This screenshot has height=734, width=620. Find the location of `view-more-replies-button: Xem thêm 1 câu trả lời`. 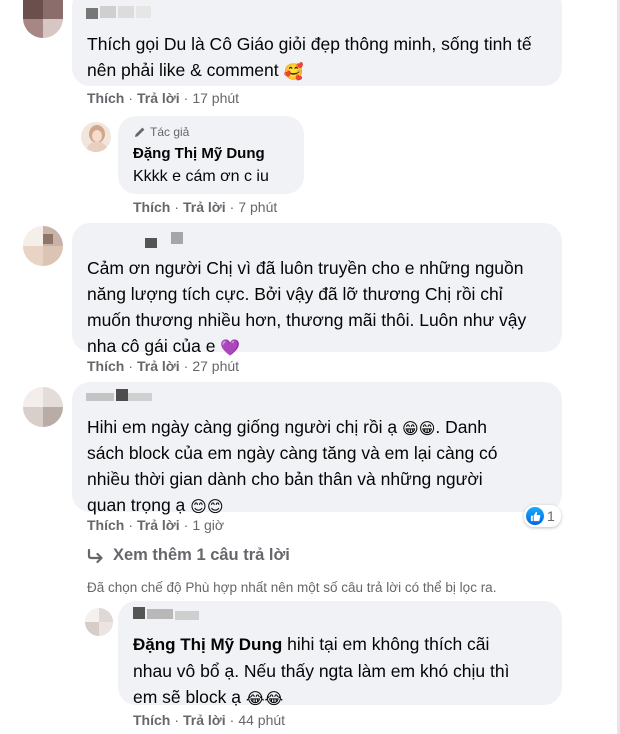

view-more-replies-button: Xem thêm 1 câu trả lời is located at coordinates (188, 555).